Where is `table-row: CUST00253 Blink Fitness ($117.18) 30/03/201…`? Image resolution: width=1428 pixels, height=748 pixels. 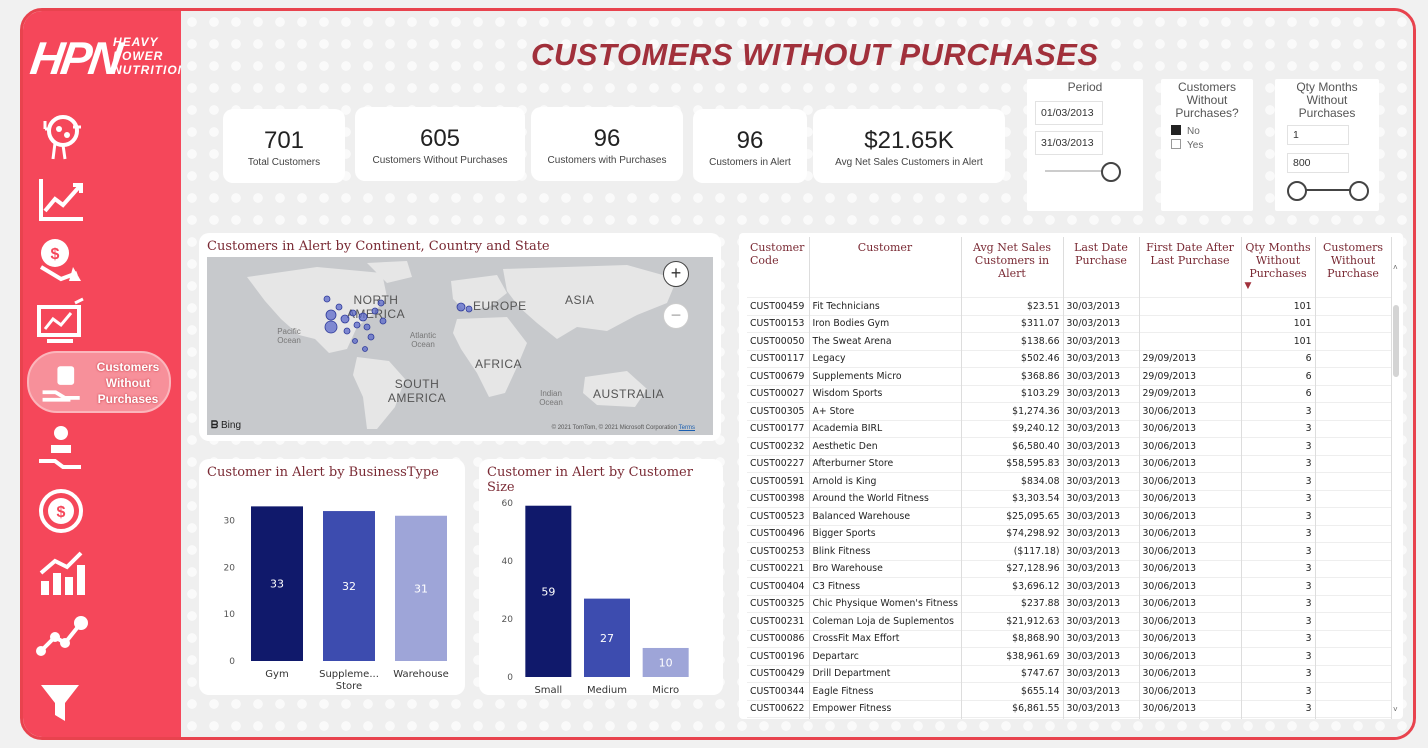 table-row: CUST00253 Blink Fitness ($117.18) 30/03/201… is located at coordinates (1069, 551).